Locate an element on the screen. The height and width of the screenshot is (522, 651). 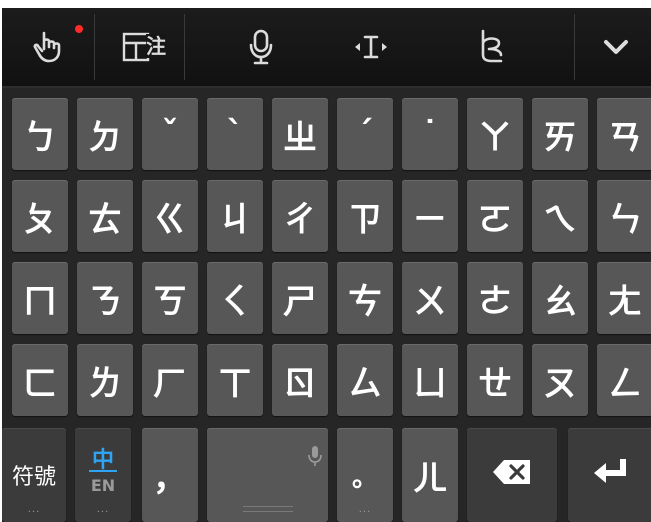
key-zh: ㄓ is located at coordinates (300, 134).